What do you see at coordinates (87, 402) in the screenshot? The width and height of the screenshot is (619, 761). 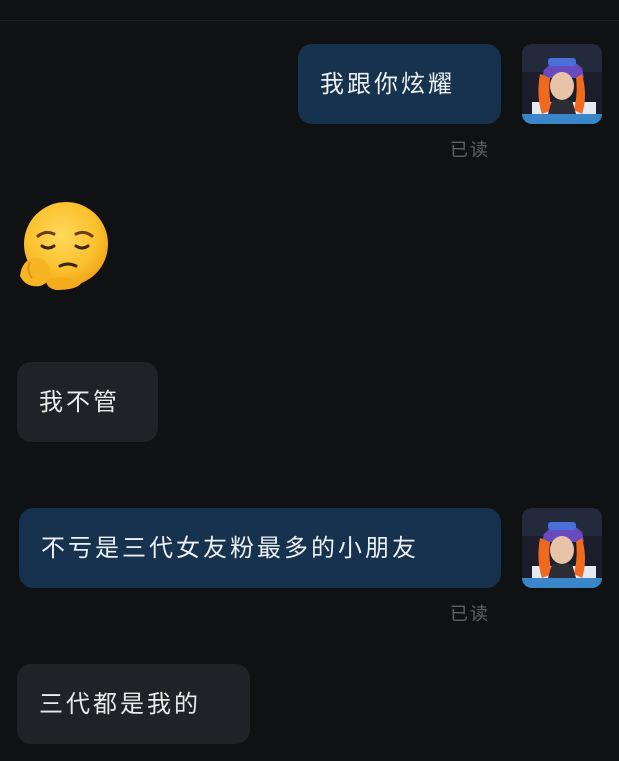 I see `received-message-bubble: 我不管` at bounding box center [87, 402].